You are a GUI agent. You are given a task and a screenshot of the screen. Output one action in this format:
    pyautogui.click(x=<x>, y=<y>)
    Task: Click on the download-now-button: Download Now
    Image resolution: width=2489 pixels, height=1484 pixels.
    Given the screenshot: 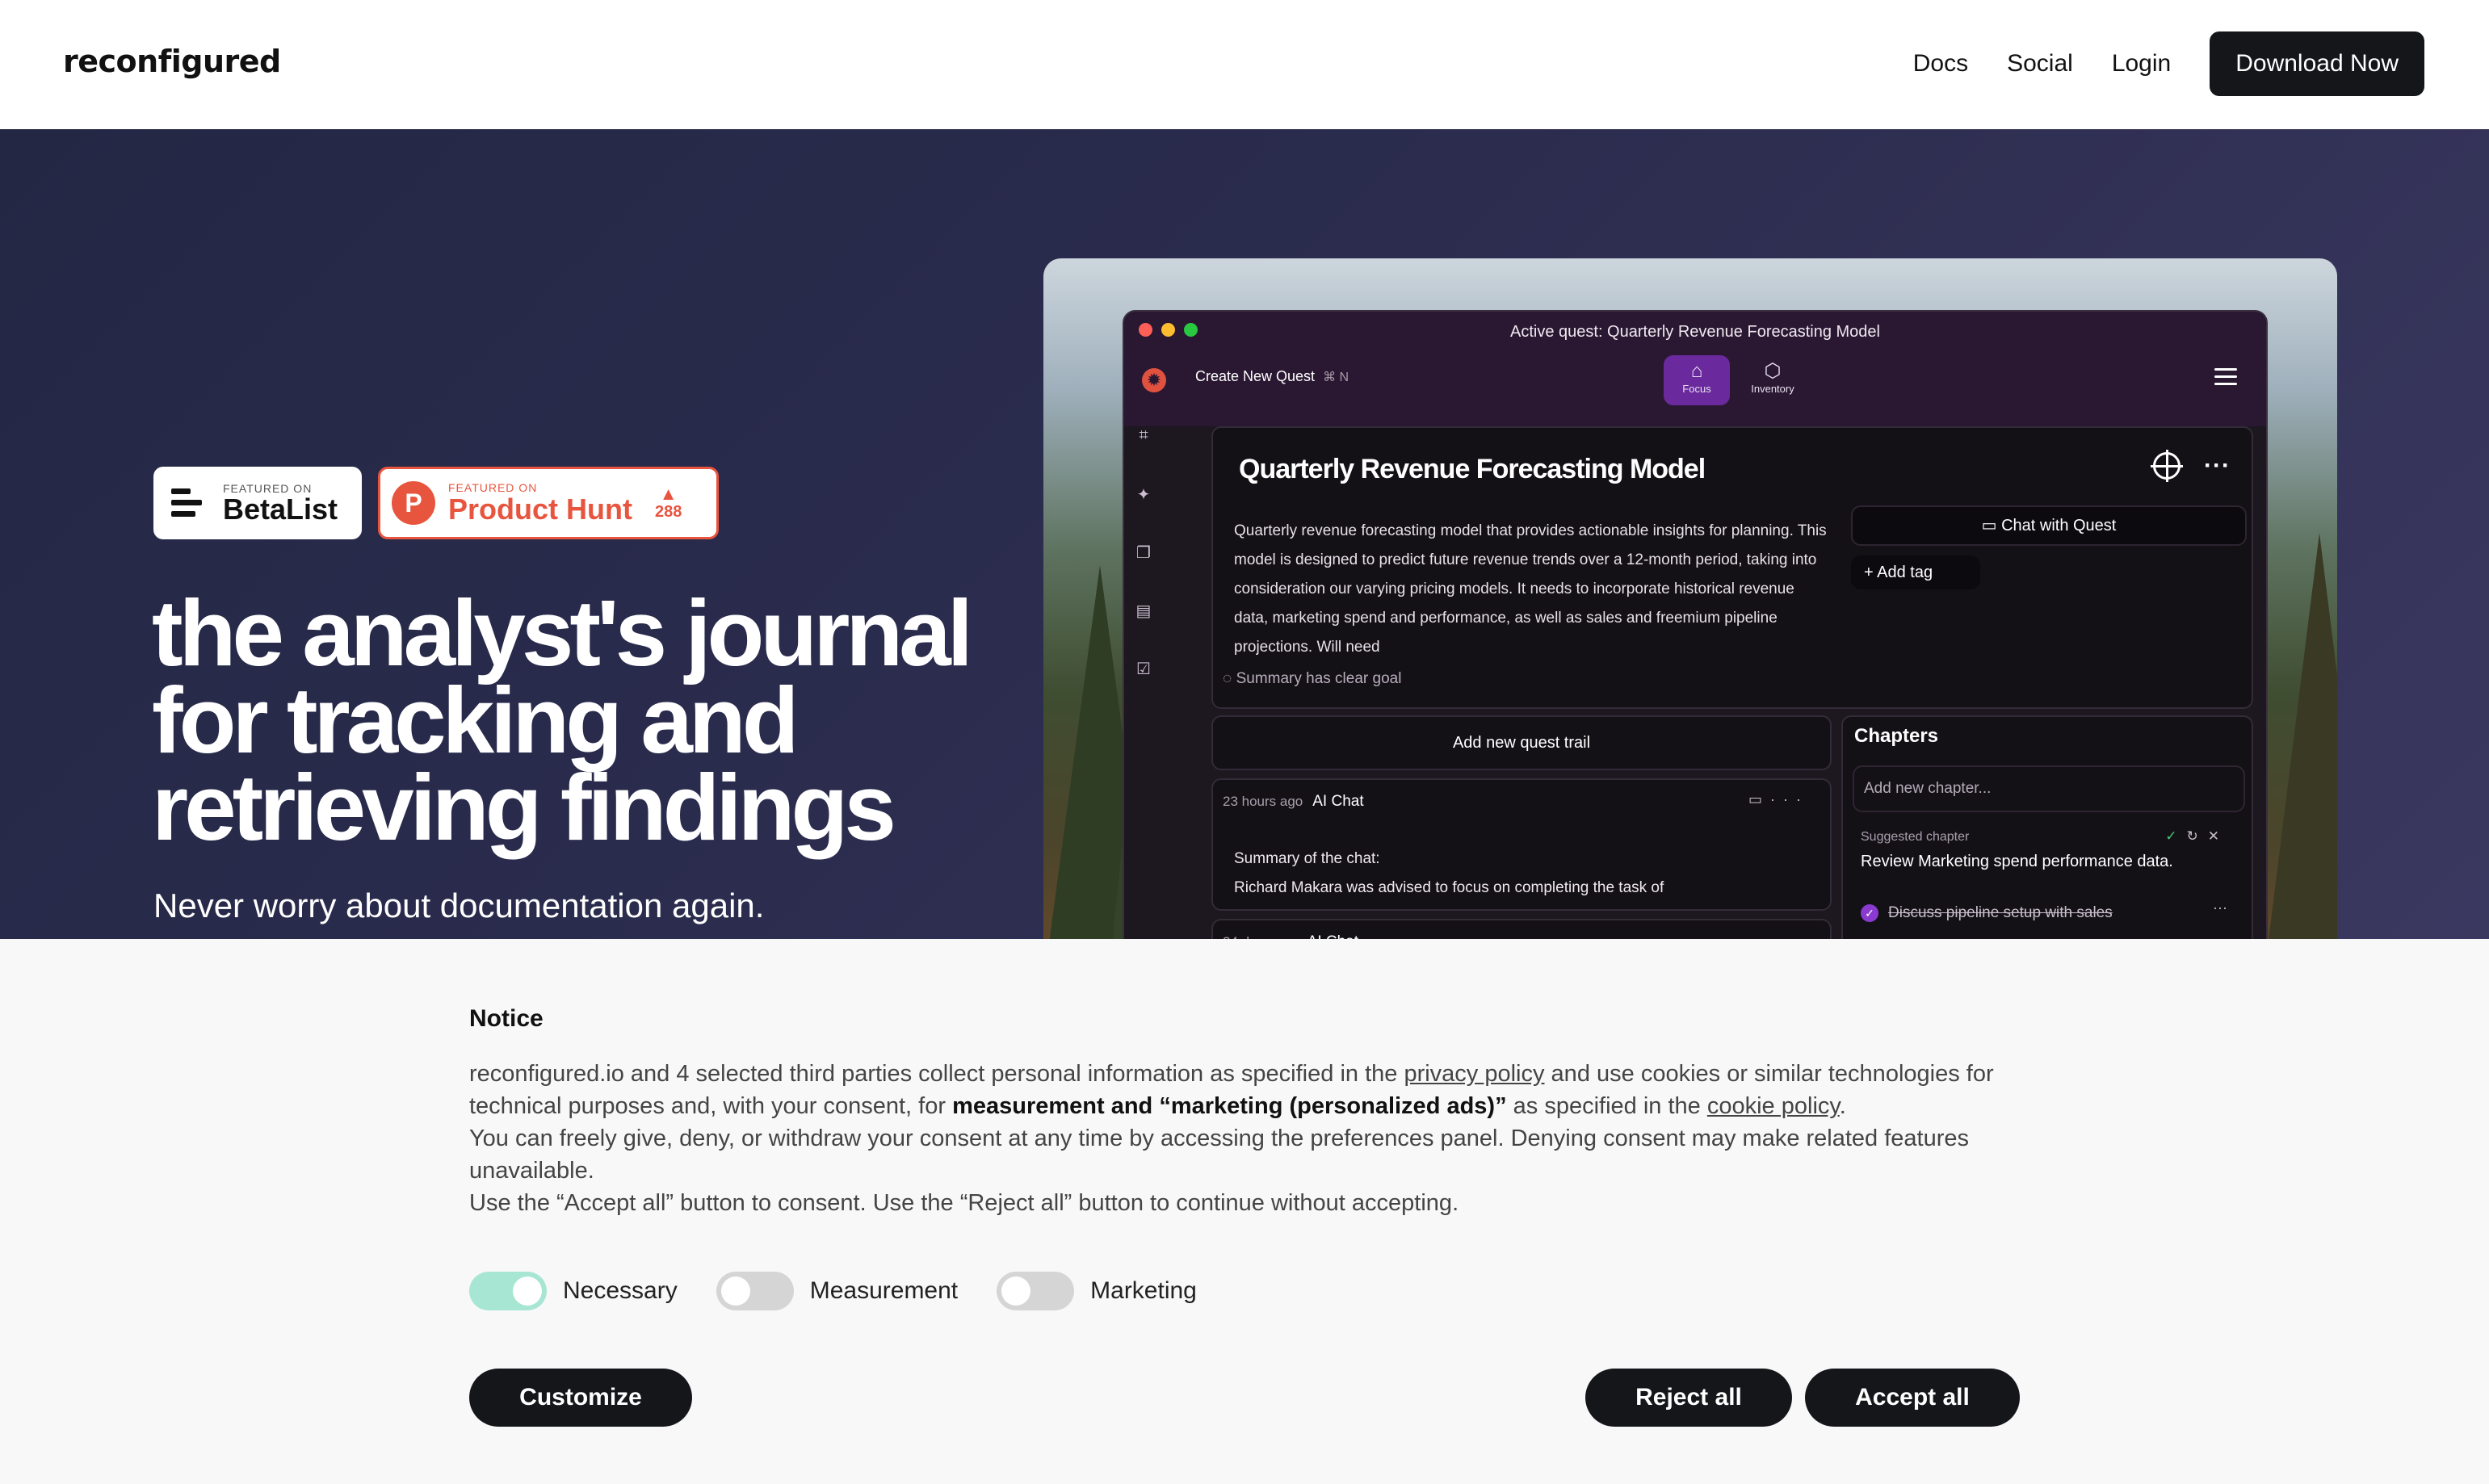 What is the action you would take?
    pyautogui.click(x=2317, y=63)
    